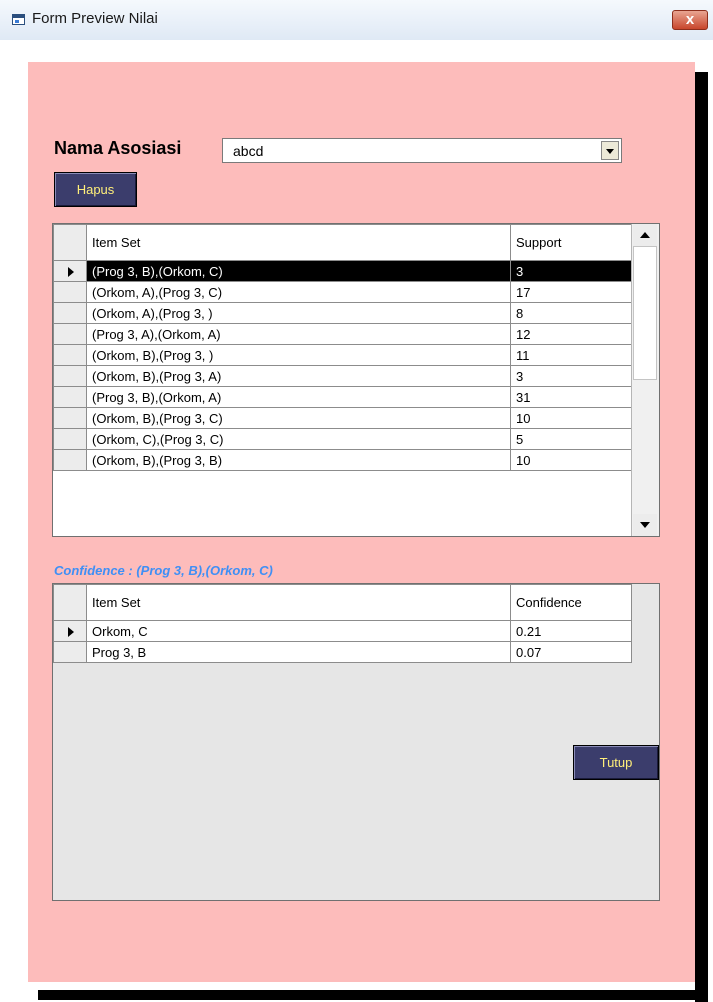  I want to click on nama-asosiasi-combobox: abcd, so click(422, 150).